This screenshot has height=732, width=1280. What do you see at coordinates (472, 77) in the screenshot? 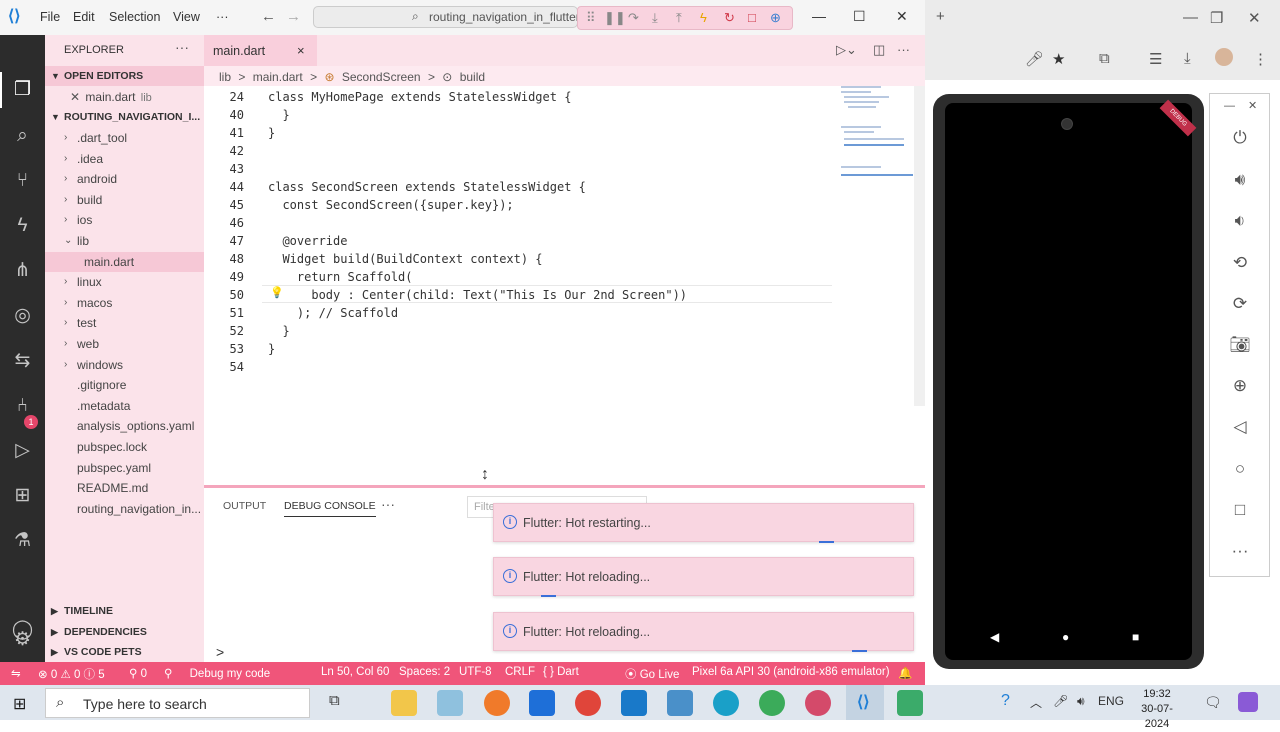
I see `breadcrumb-method: build` at bounding box center [472, 77].